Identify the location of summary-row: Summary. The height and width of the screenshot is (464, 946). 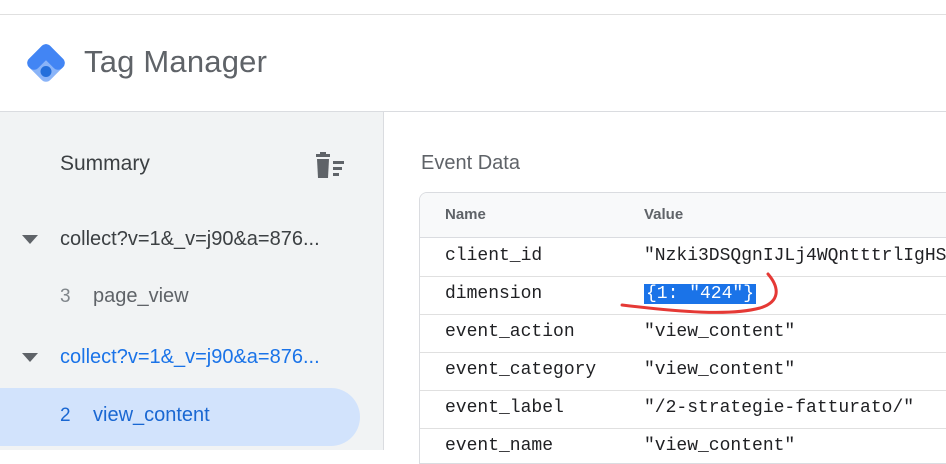
(191, 166).